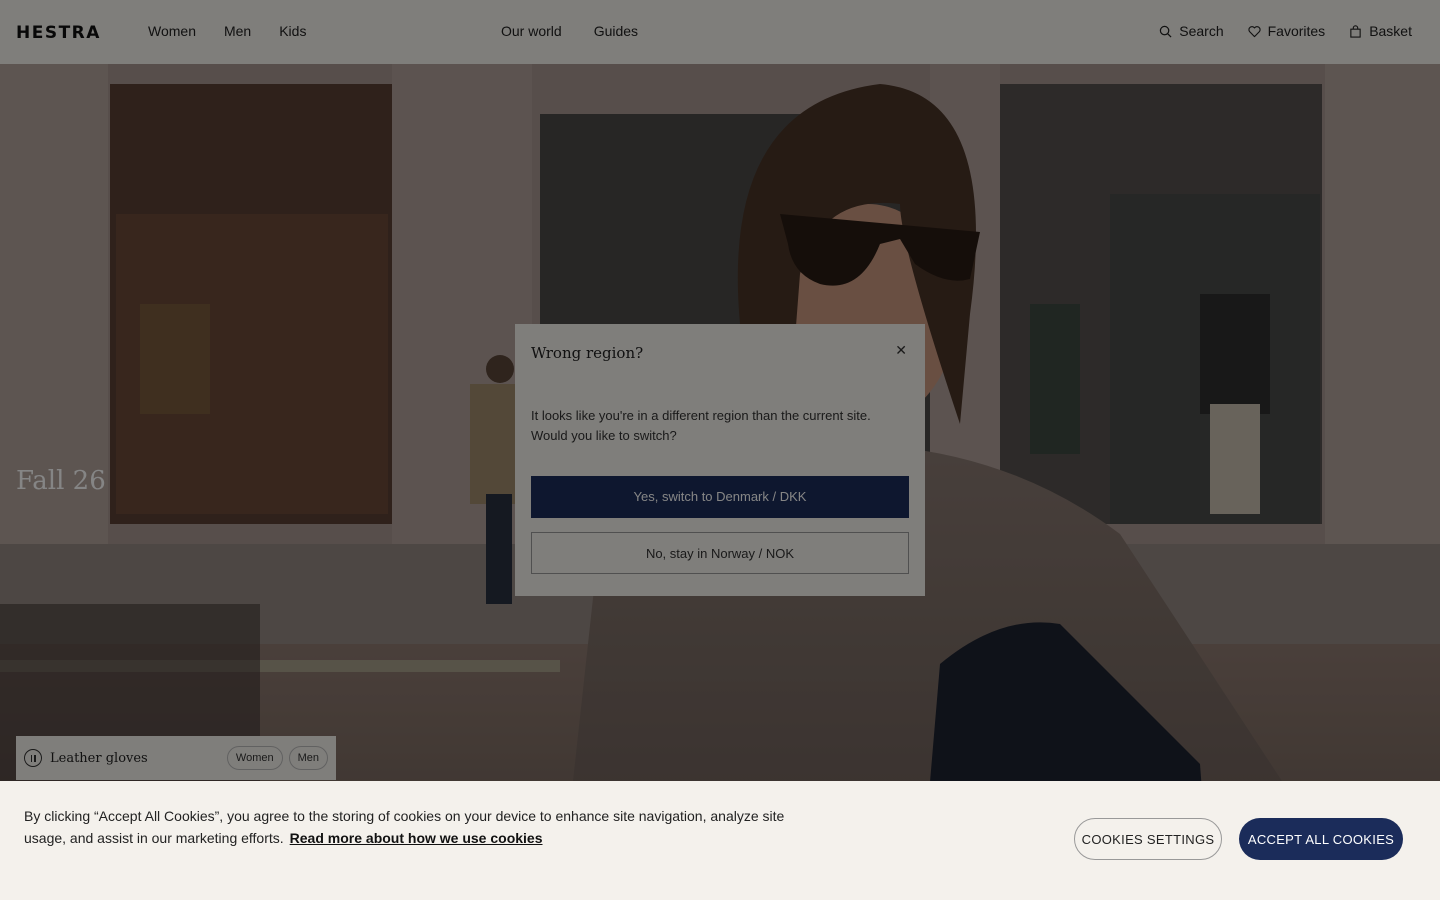 Image resolution: width=1440 pixels, height=900 pixels. Describe the element at coordinates (416, 838) in the screenshot. I see `cookie-policy-link: Read more about how we use cookies` at that location.